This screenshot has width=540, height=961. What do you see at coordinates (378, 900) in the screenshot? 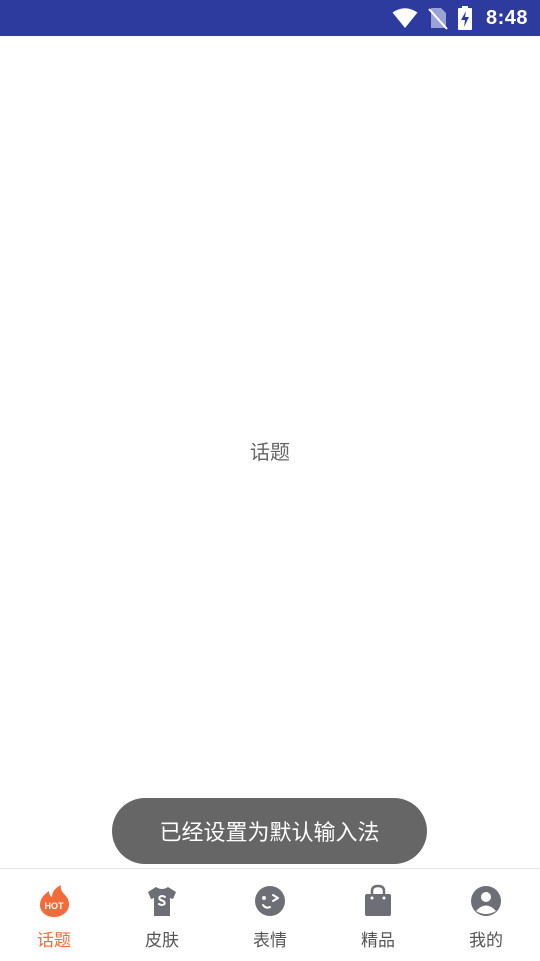
I see `shopping-bag-icon` at bounding box center [378, 900].